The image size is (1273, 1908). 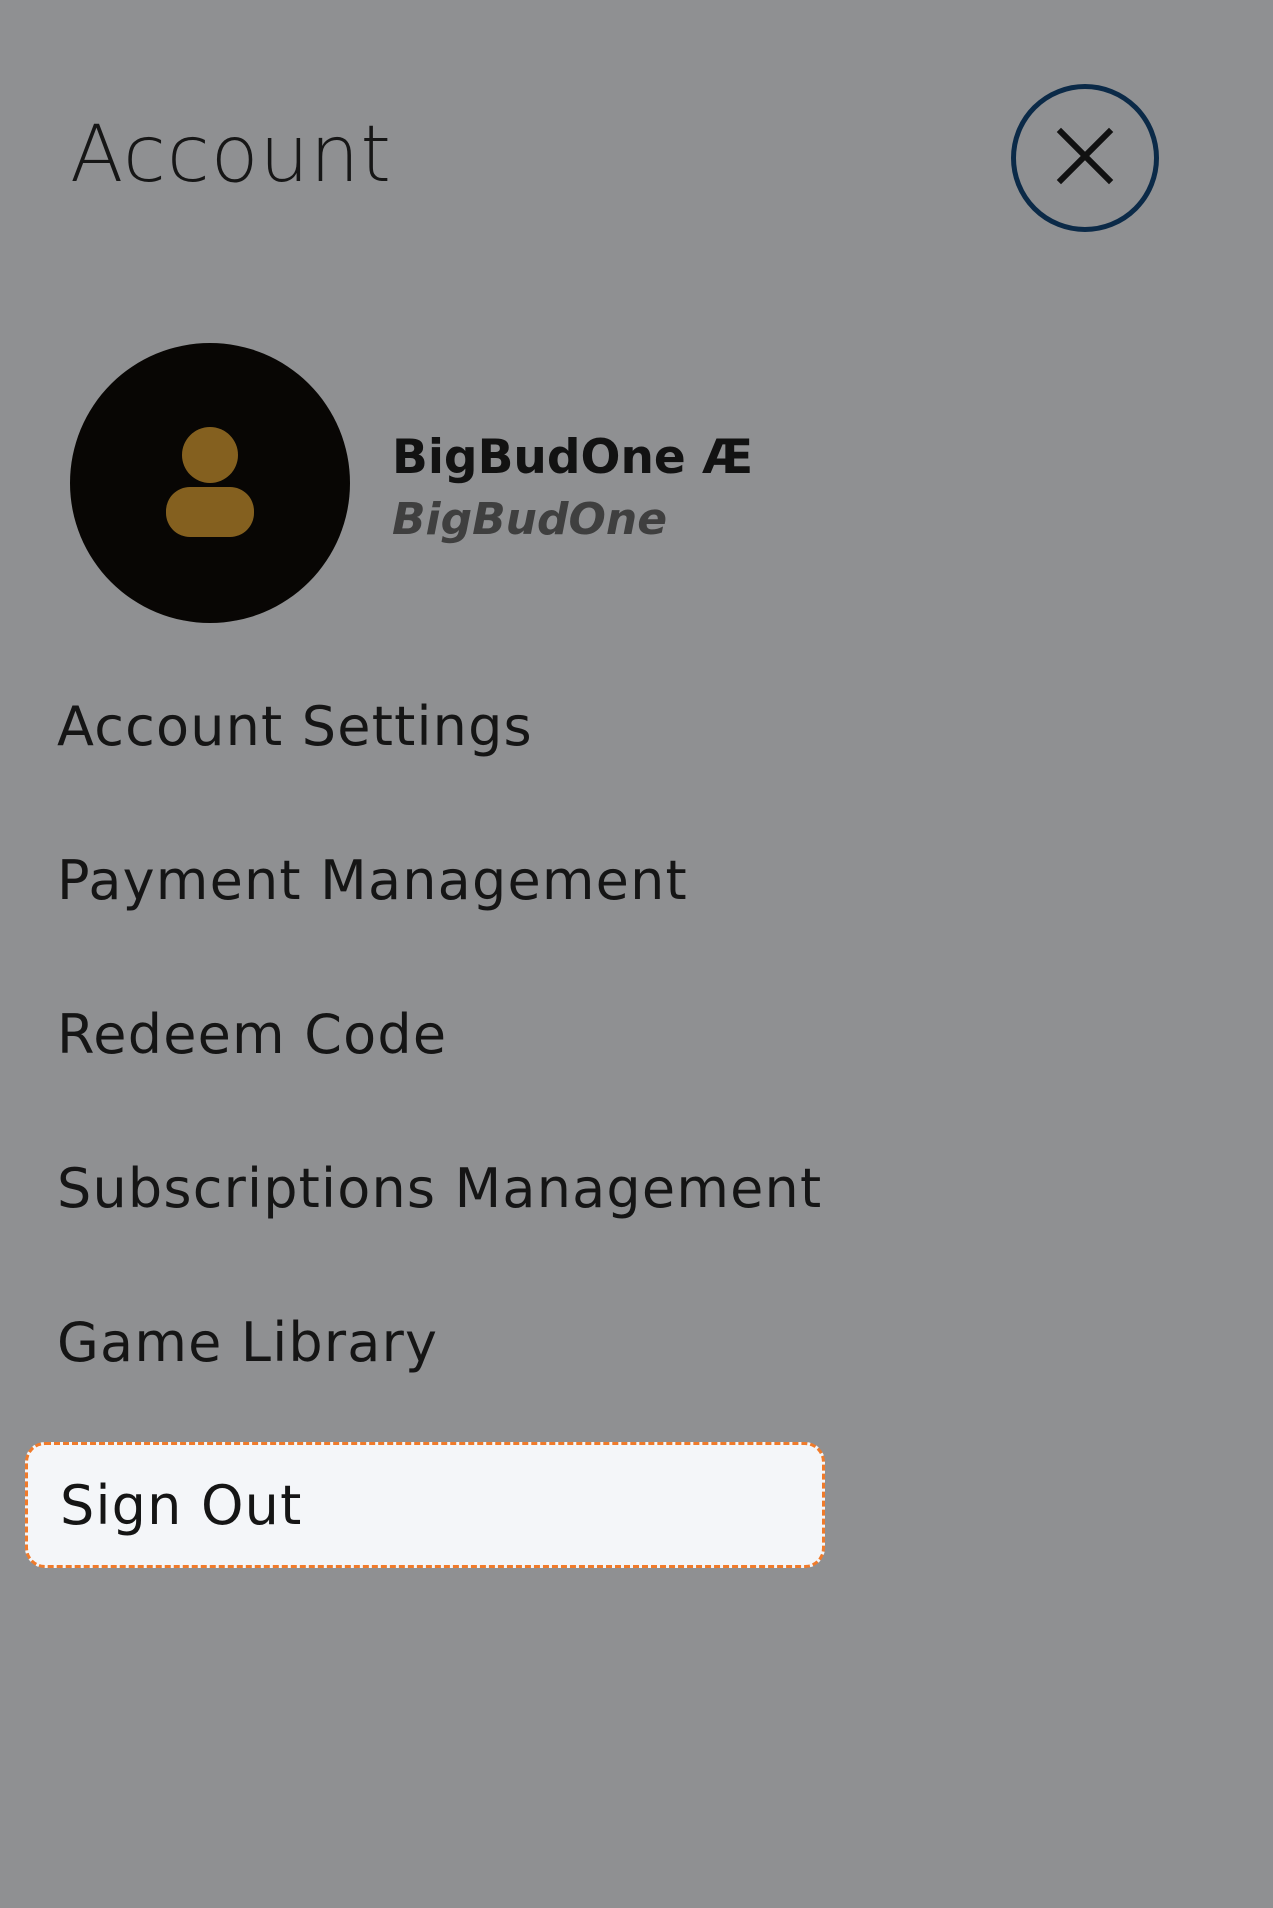 I want to click on user-icon, so click(x=210, y=483).